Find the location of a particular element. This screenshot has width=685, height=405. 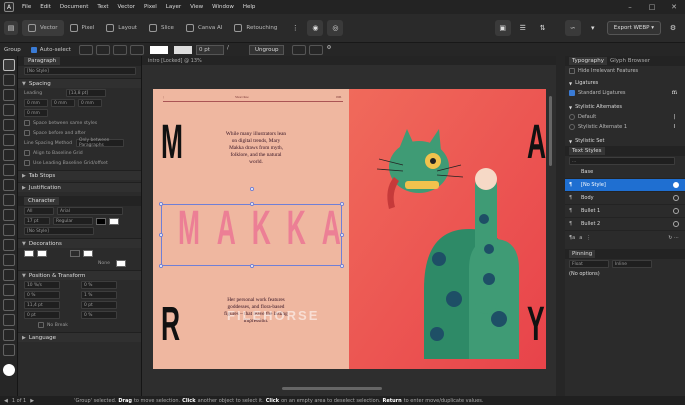

style-options-icon: ⋮ is located at coordinates (588, 238).